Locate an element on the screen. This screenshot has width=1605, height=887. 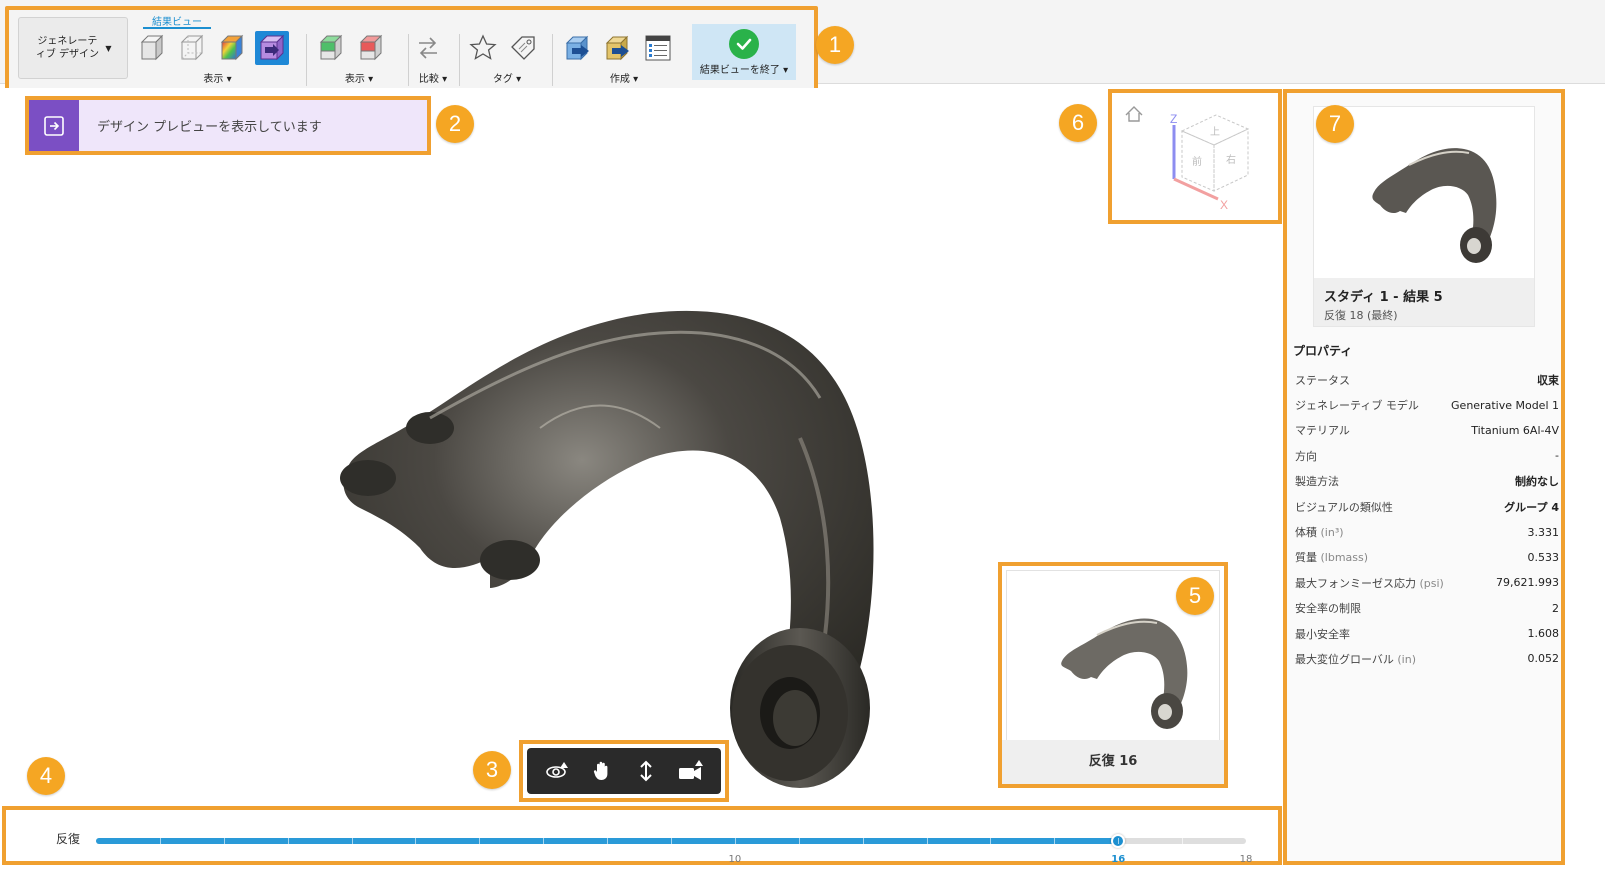
property-value: 1.608 is located at coordinates (1543, 634).